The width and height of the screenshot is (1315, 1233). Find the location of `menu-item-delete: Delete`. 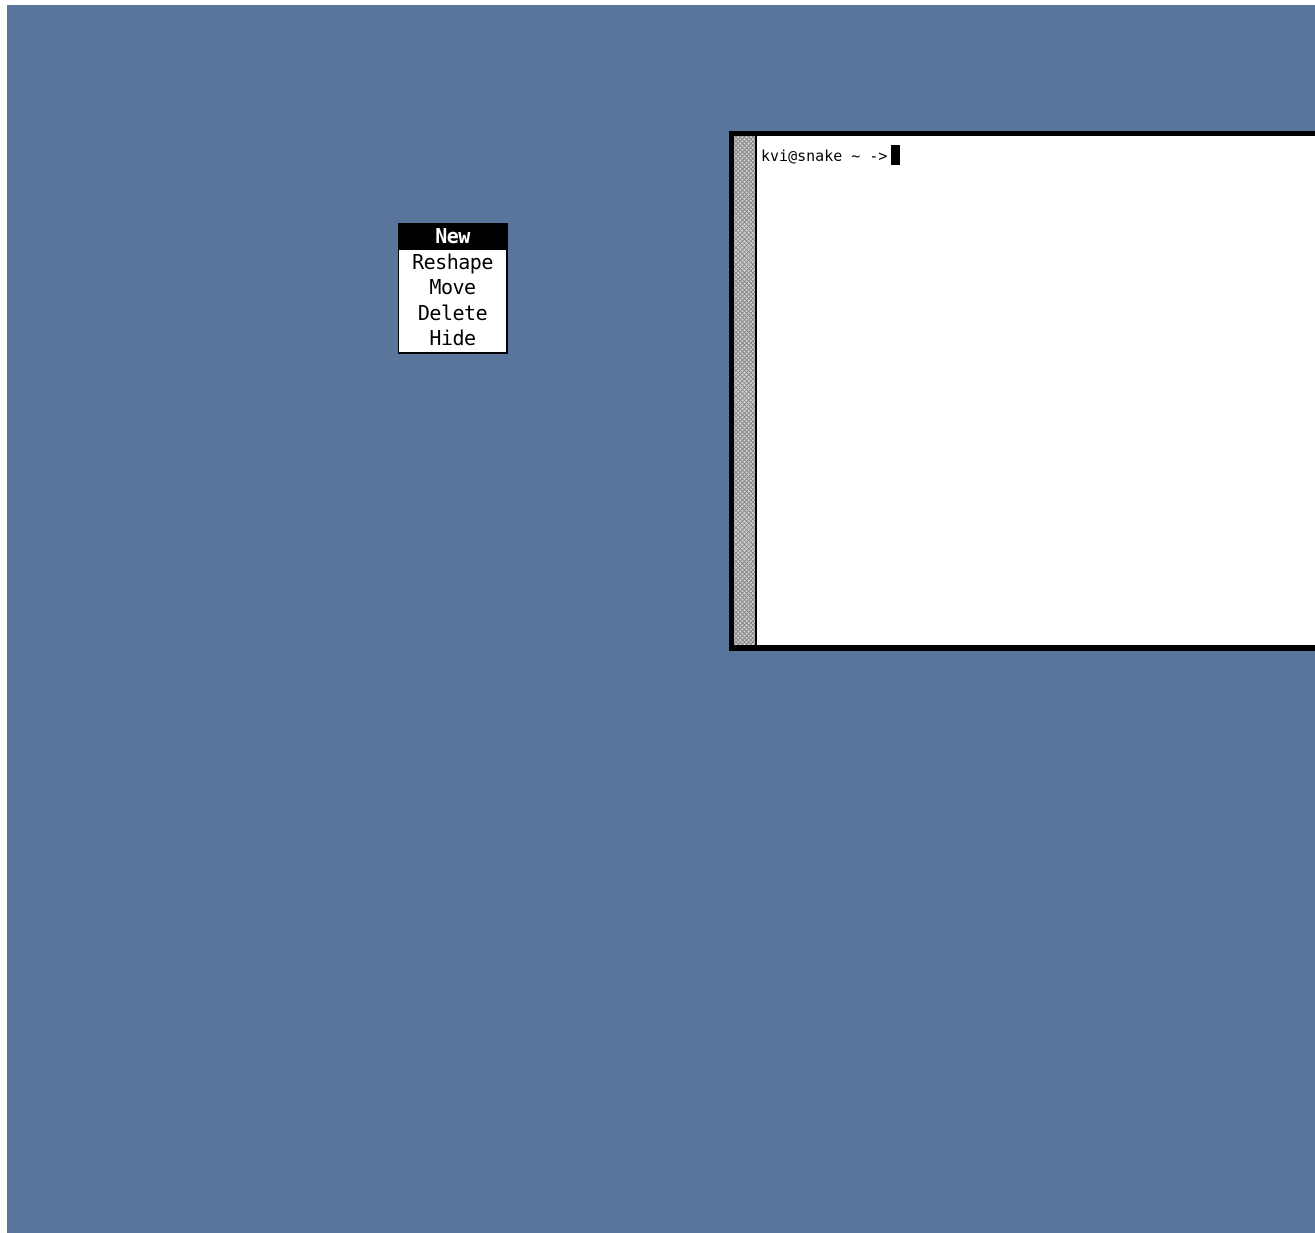

menu-item-delete: Delete is located at coordinates (452, 314).